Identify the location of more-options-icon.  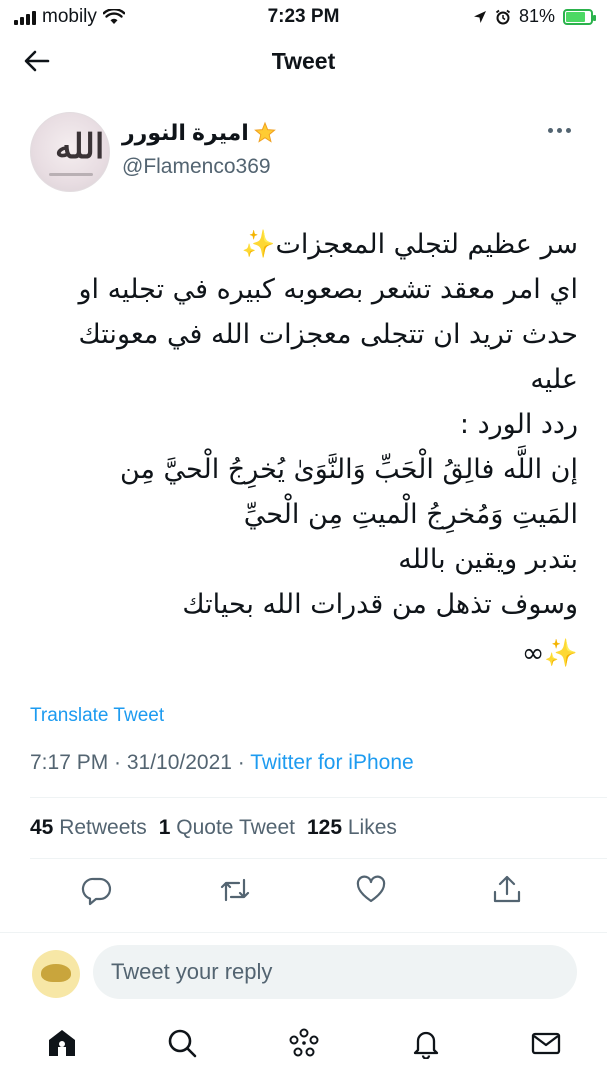
(559, 130).